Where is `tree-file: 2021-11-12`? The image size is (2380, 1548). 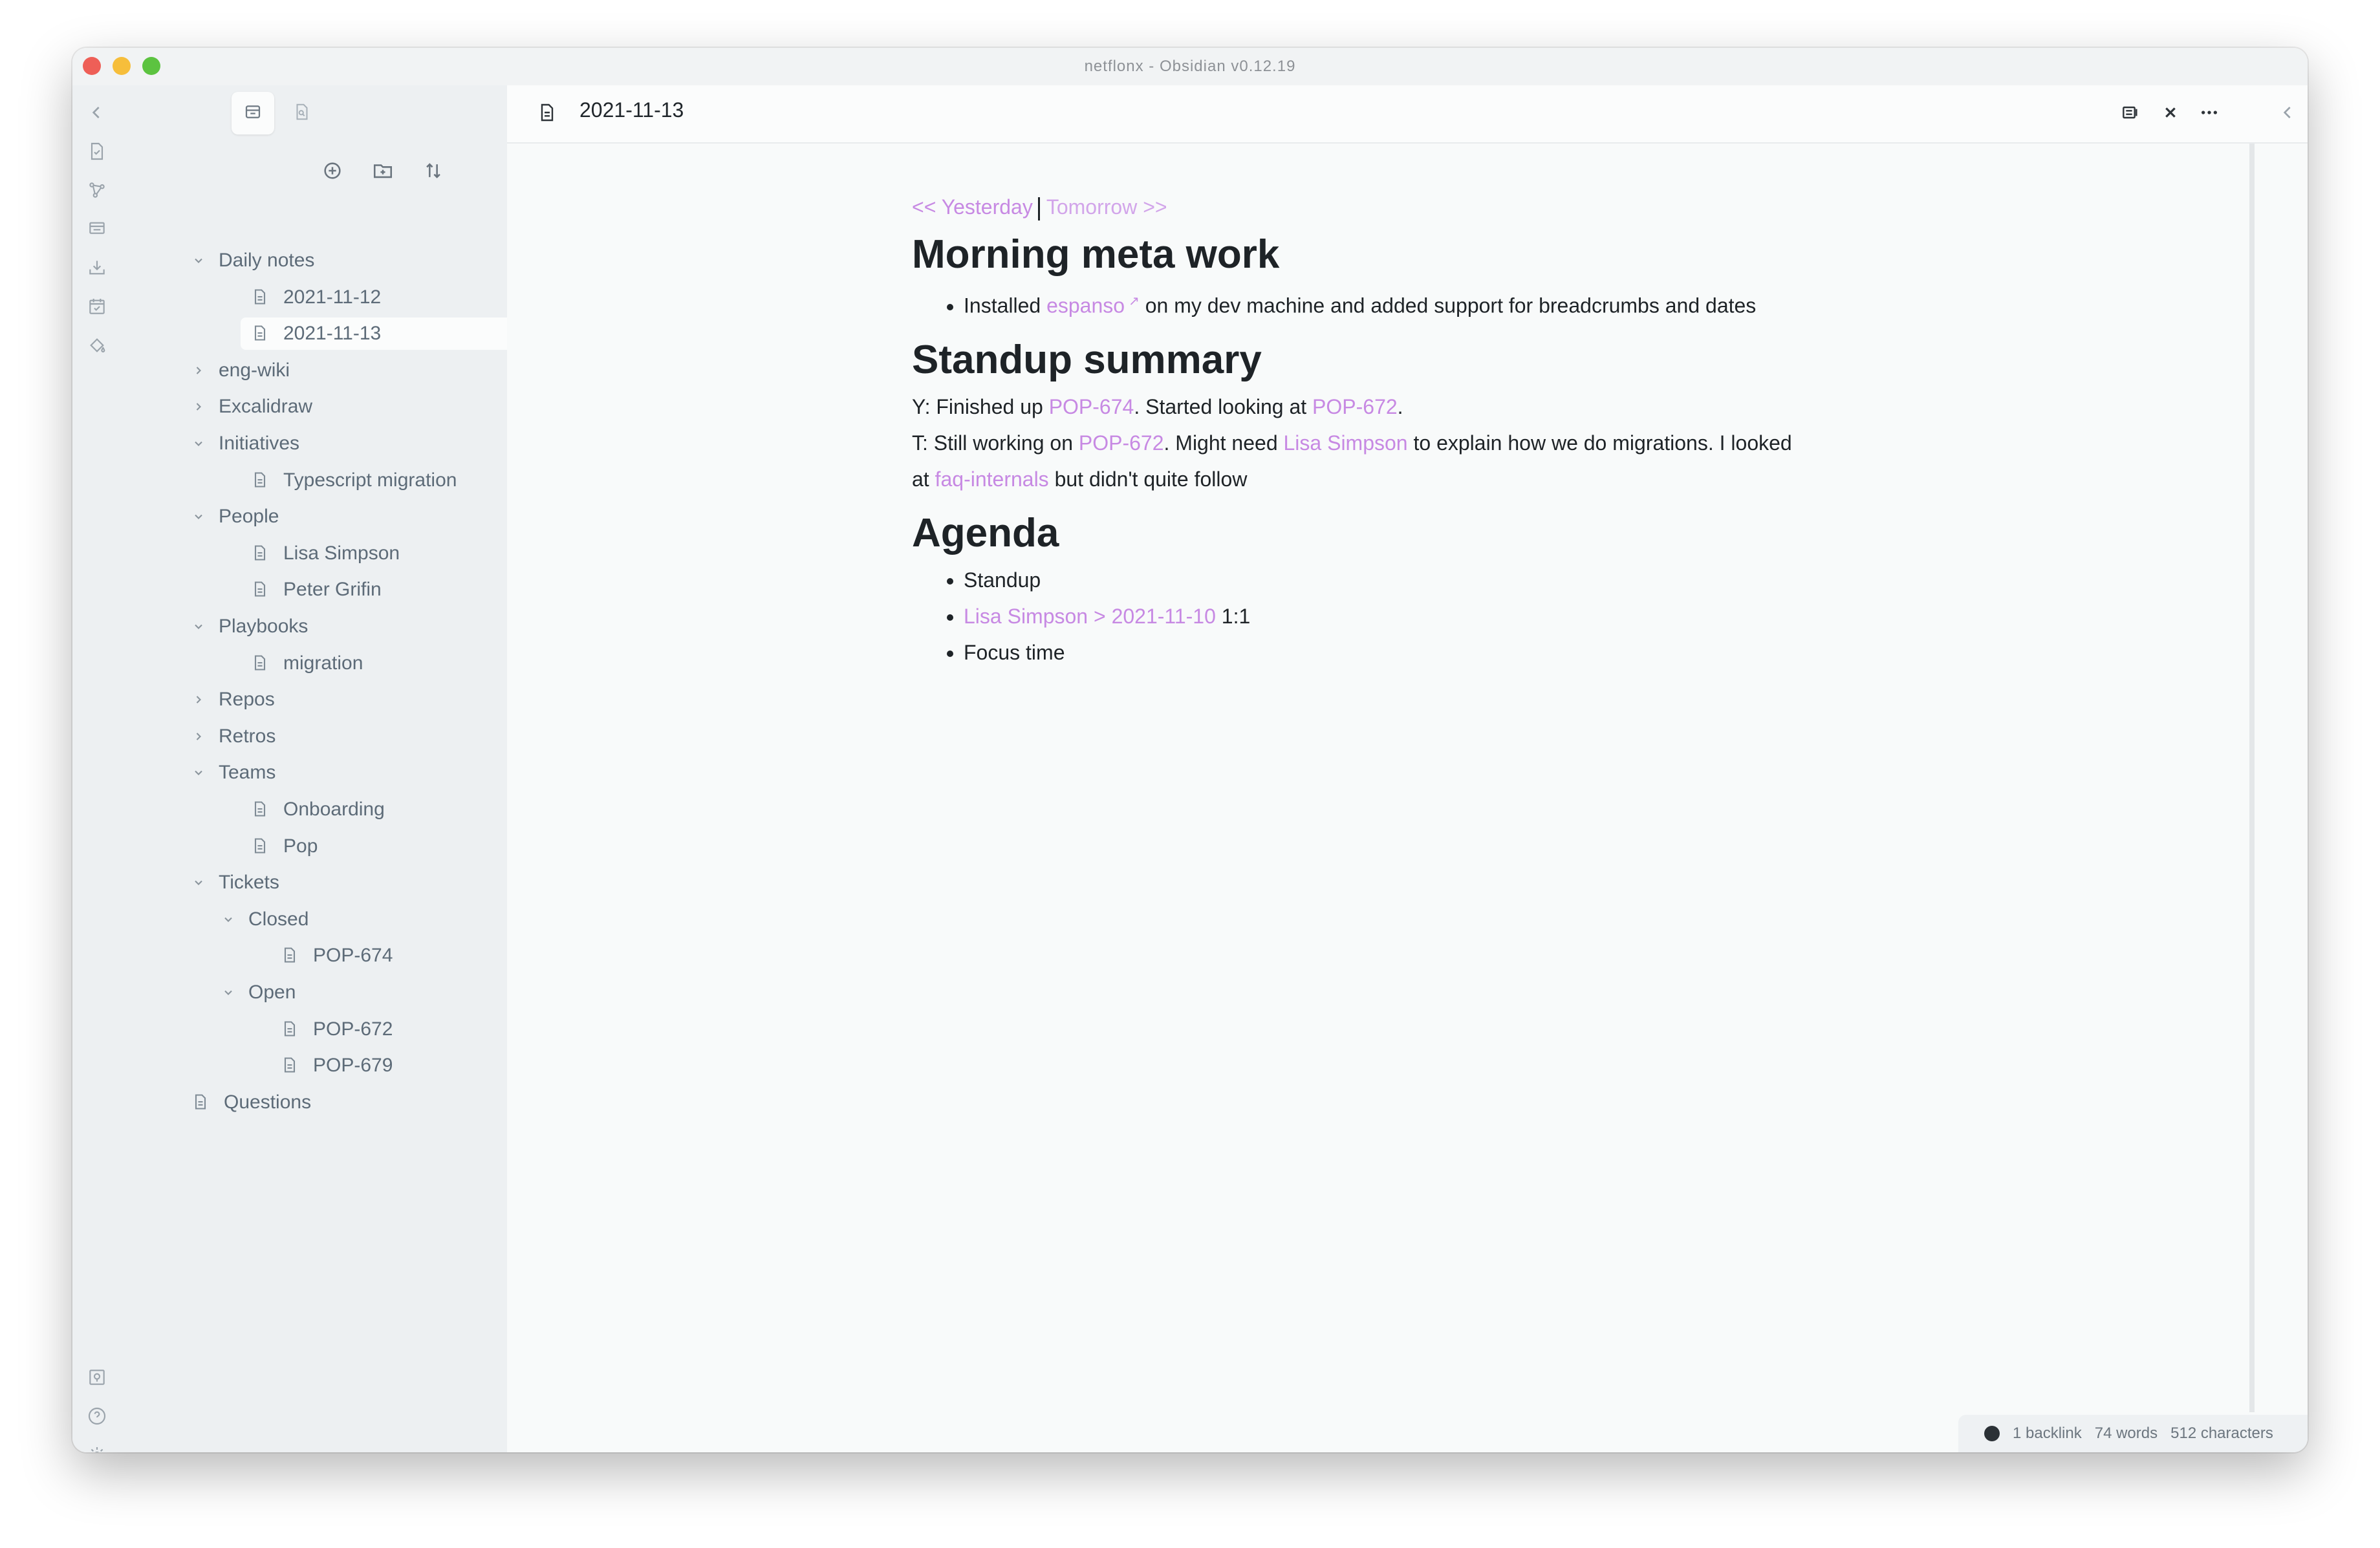
tree-file: 2021-11-12 is located at coordinates (316, 297).